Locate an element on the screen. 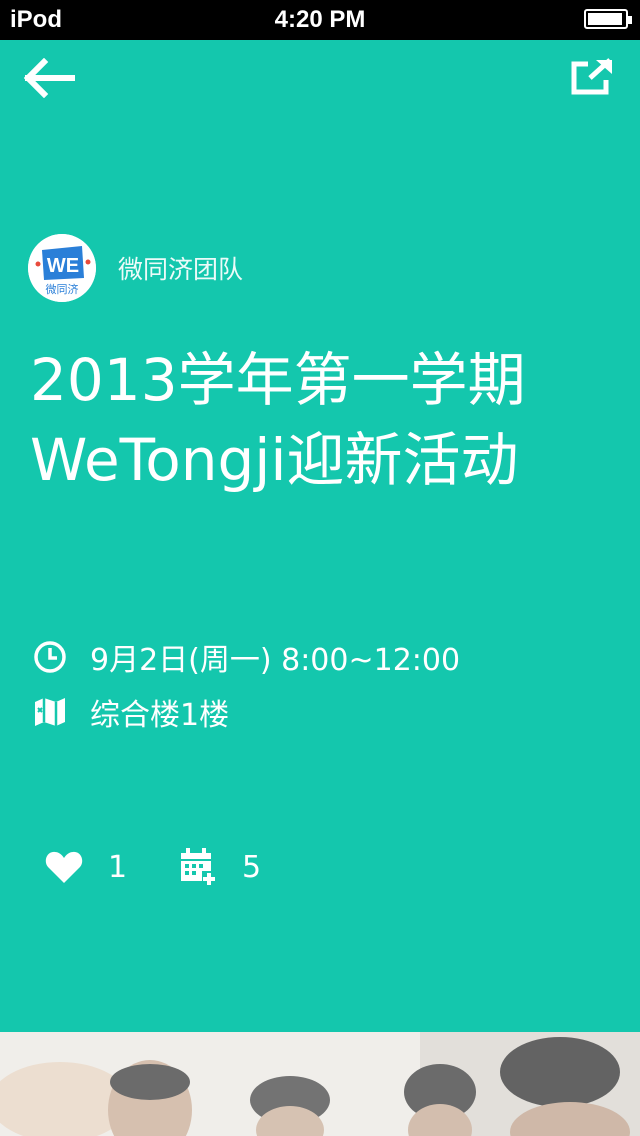 The width and height of the screenshot is (640, 1136). logo-text: WE is located at coordinates (63, 266).